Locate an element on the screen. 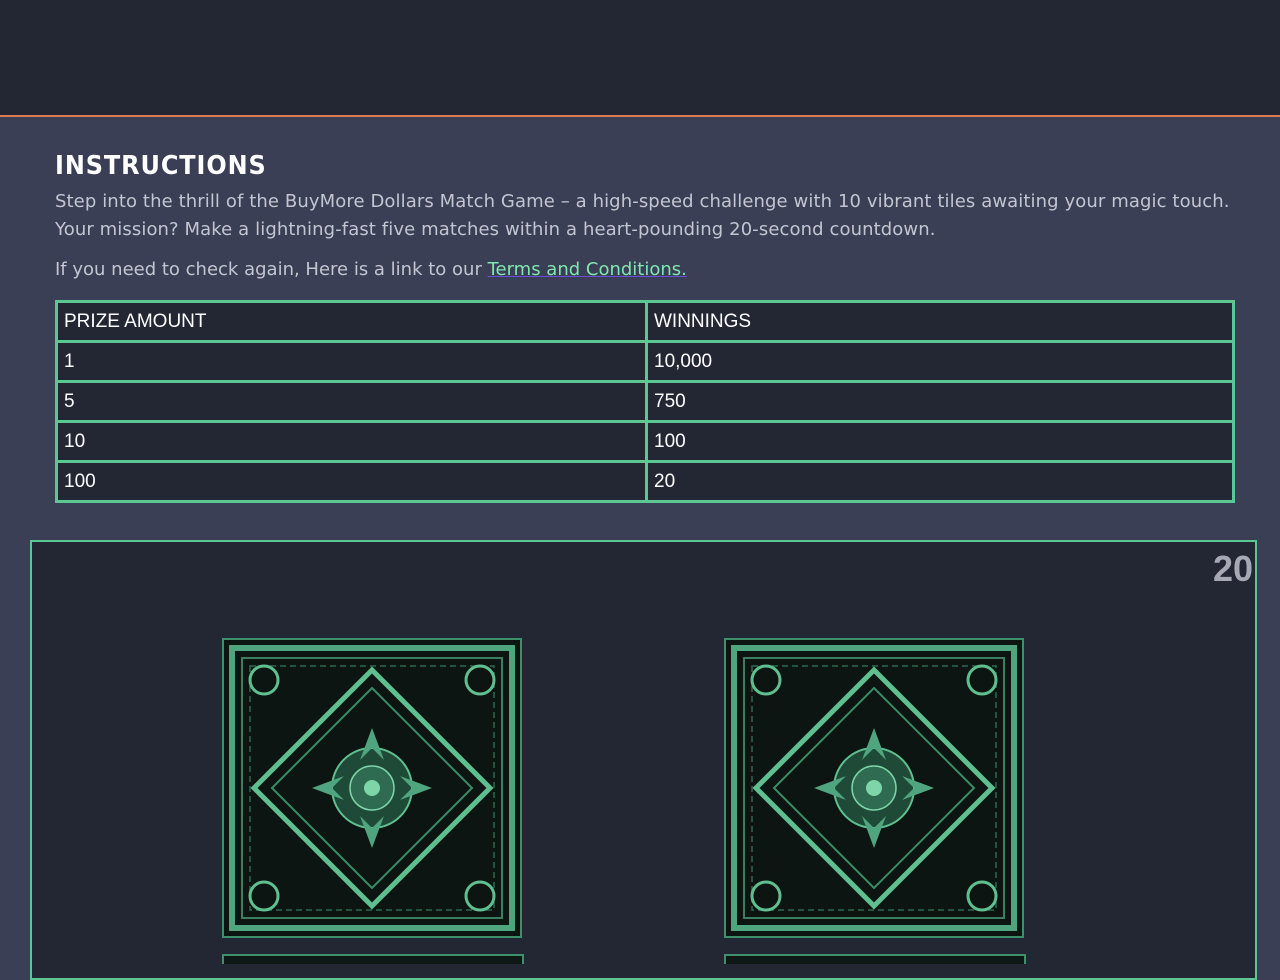 This screenshot has width=1280, height=980. winnings-cell: 750 is located at coordinates (940, 401).